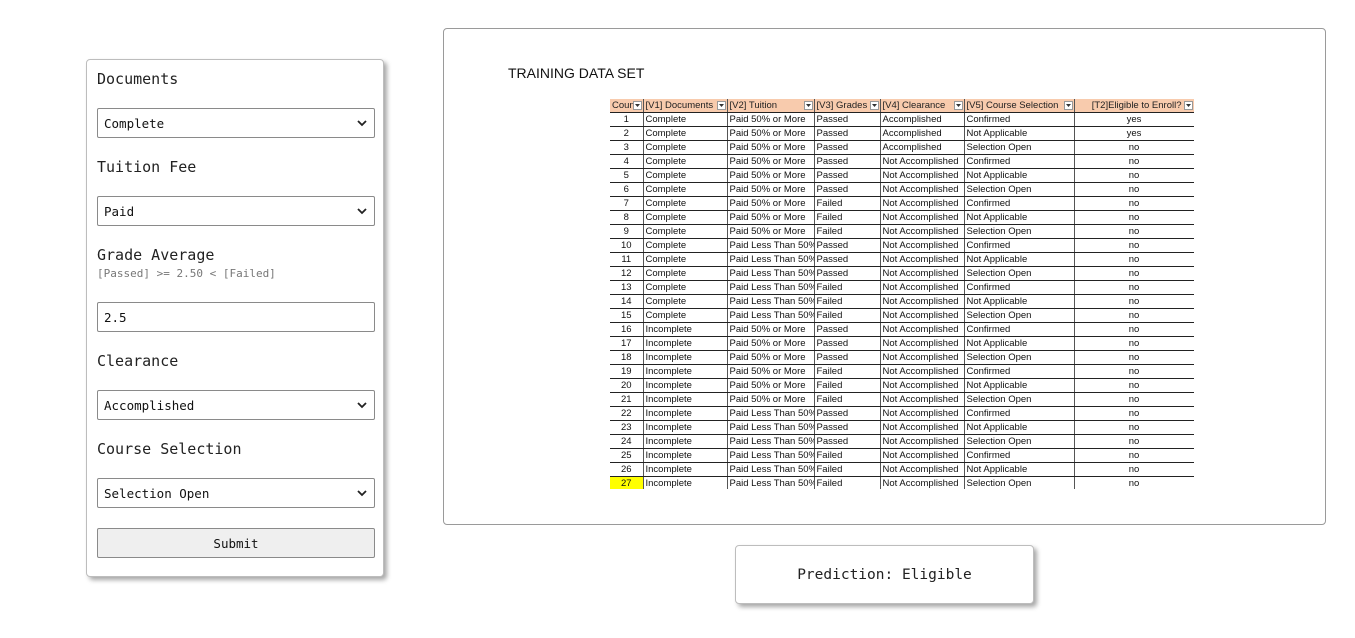  What do you see at coordinates (236, 493) in the screenshot?
I see `course-selection-select: Selection Open` at bounding box center [236, 493].